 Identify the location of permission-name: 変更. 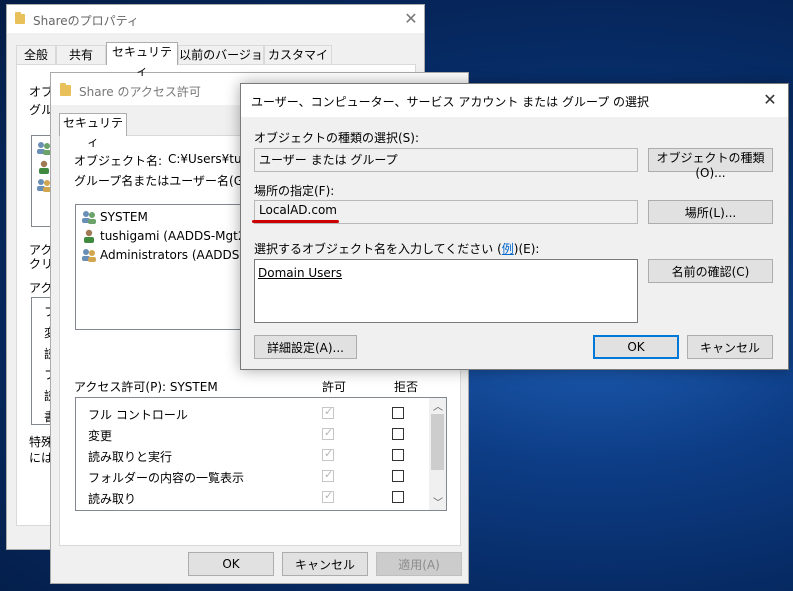
(100, 436).